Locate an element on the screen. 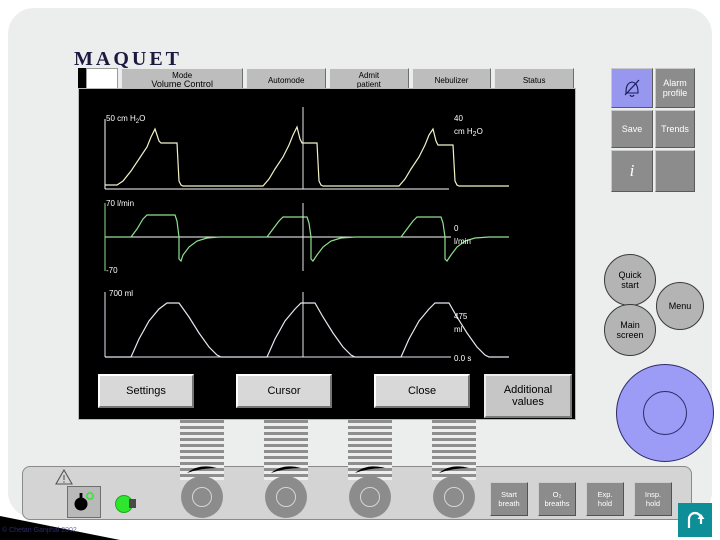 The image size is (720, 540). volume-value: 475 is located at coordinates (461, 316).